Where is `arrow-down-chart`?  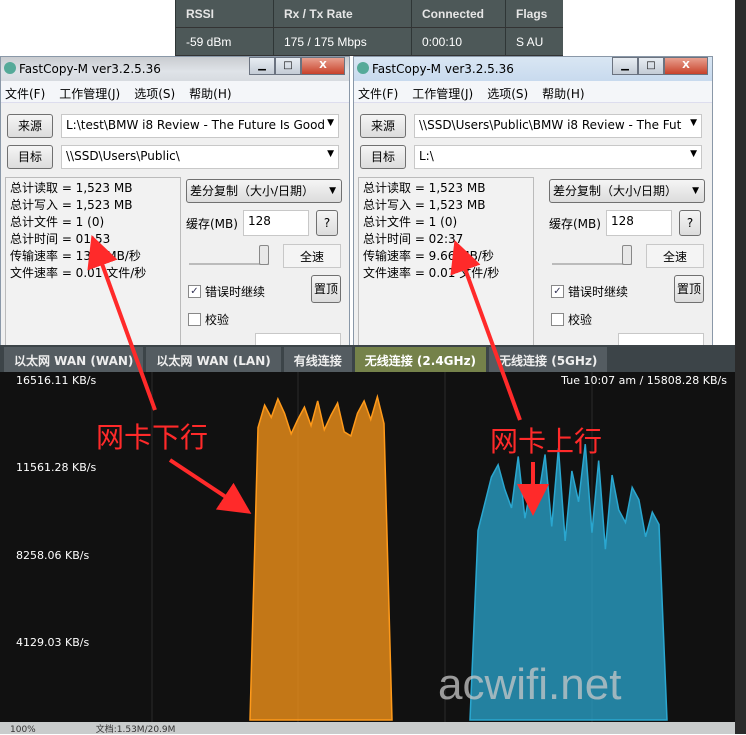 arrow-down-chart is located at coordinates (210, 486).